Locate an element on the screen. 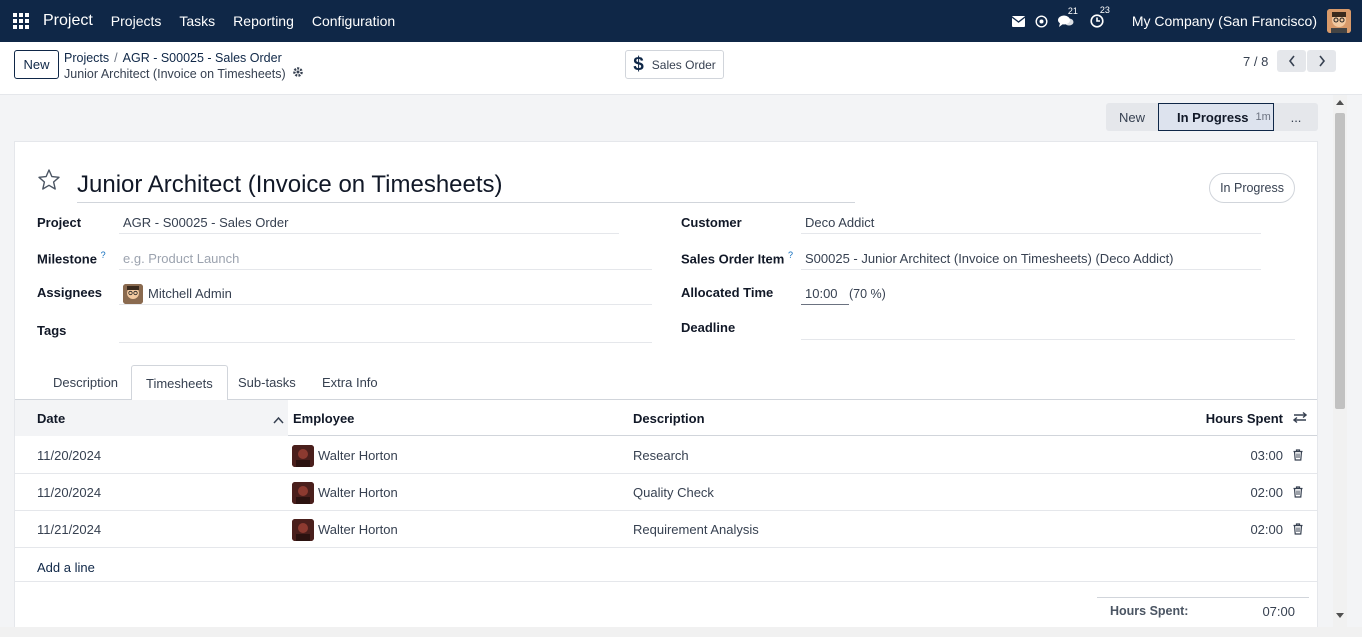 Image resolution: width=1362 pixels, height=637 pixels. row-date: 11/21/2024 is located at coordinates (69, 529).